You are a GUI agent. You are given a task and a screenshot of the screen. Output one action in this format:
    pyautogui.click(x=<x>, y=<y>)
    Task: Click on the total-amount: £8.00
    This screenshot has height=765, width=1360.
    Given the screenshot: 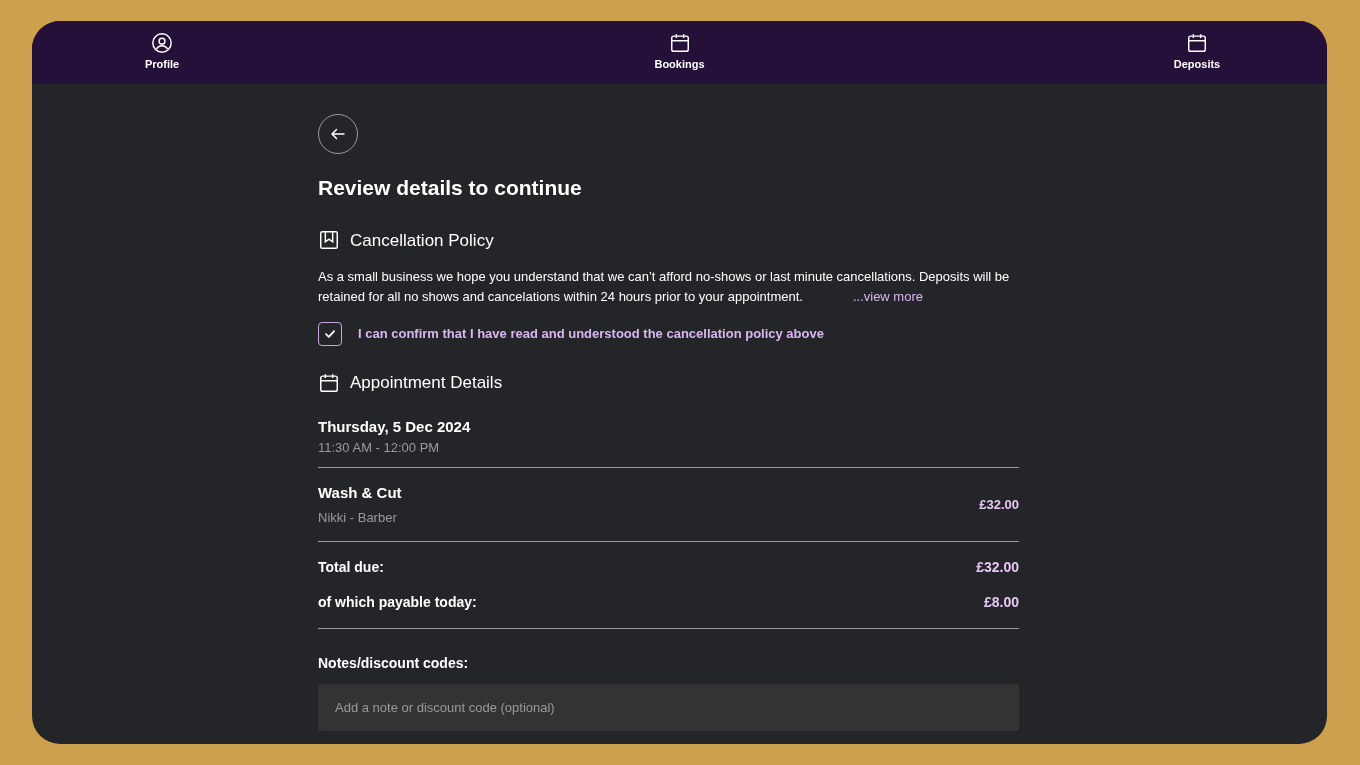 What is the action you would take?
    pyautogui.click(x=1001, y=602)
    